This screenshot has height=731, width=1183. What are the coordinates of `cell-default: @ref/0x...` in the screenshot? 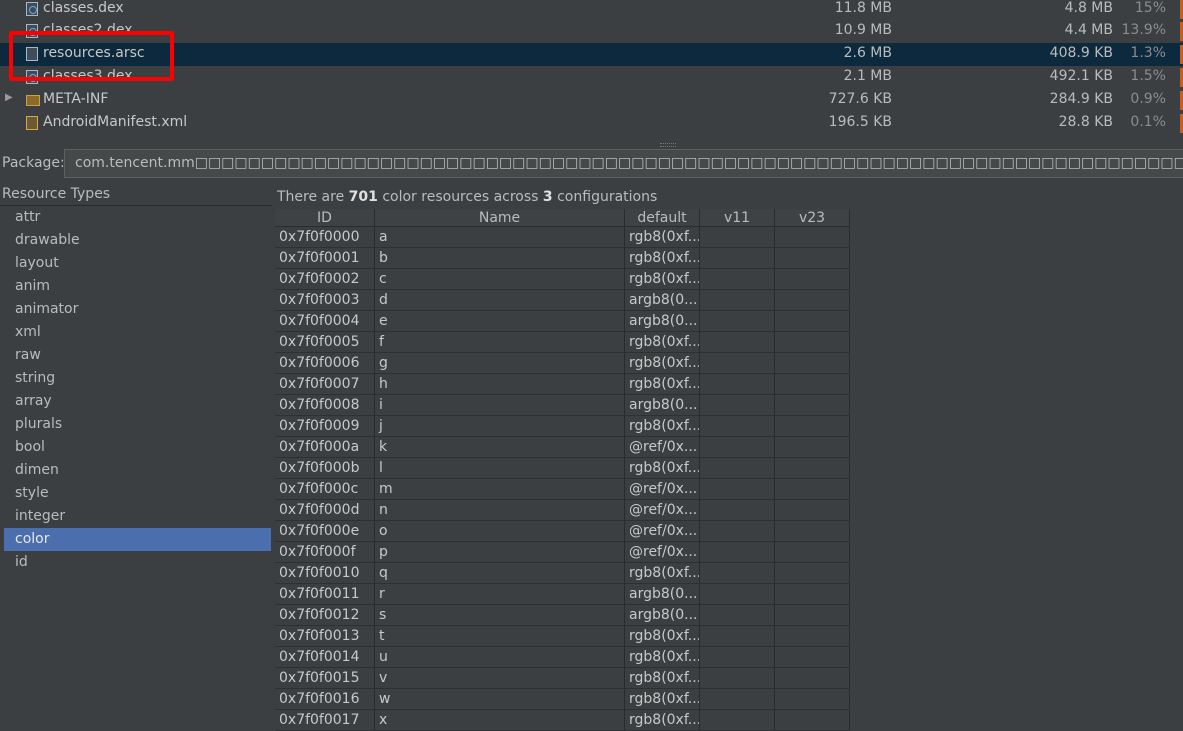 It's located at (662, 510).